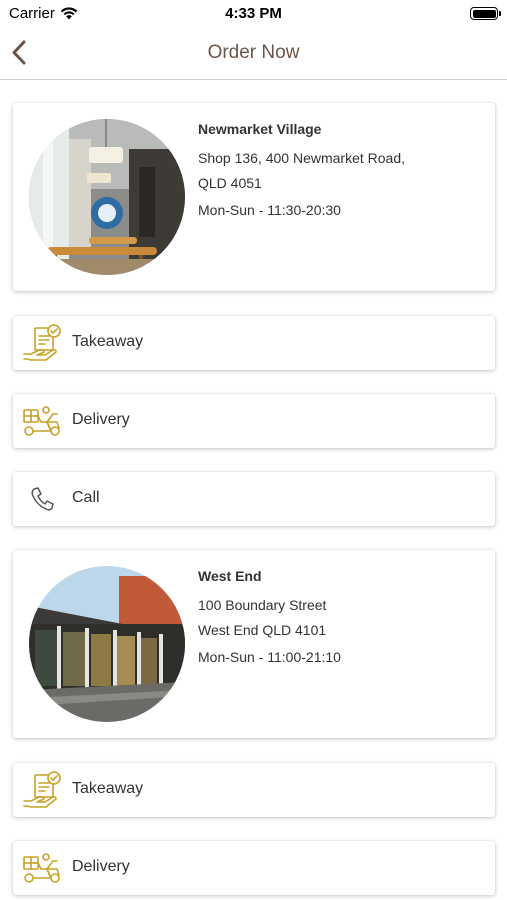 Image resolution: width=507 pixels, height=900 pixels. I want to click on phone-icon, so click(42, 499).